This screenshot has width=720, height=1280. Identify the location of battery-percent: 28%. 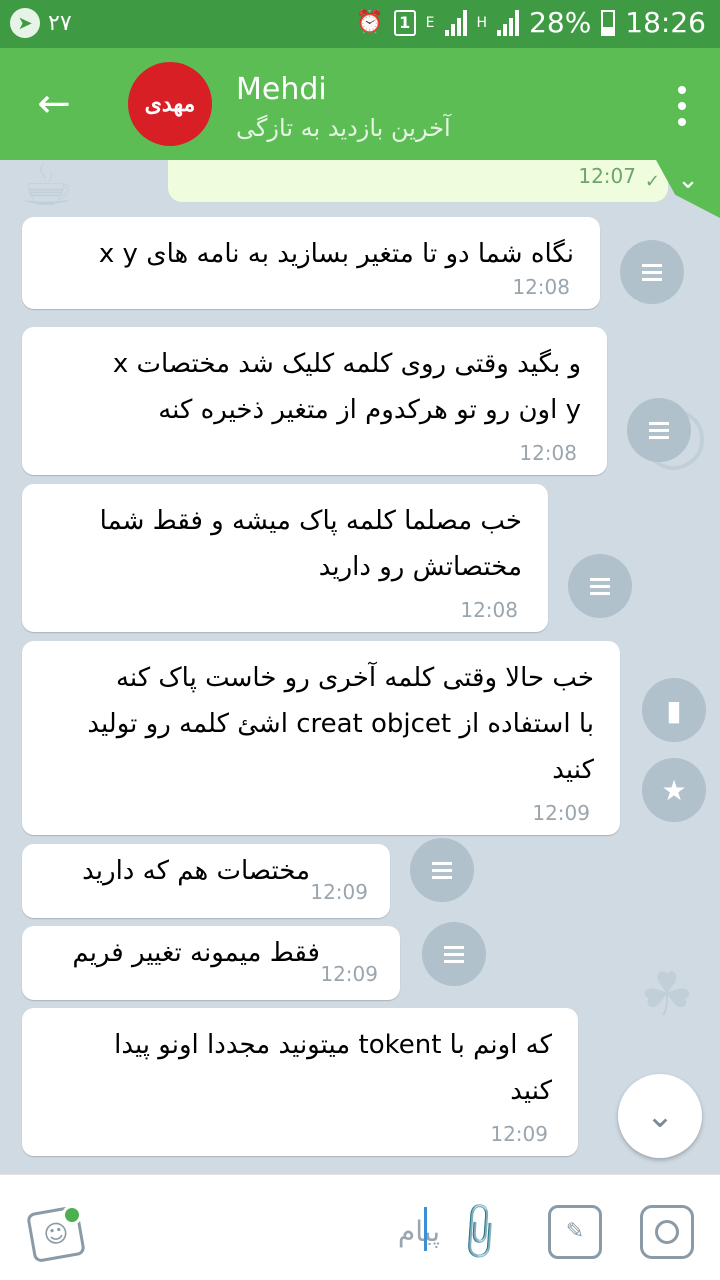
(560, 22).